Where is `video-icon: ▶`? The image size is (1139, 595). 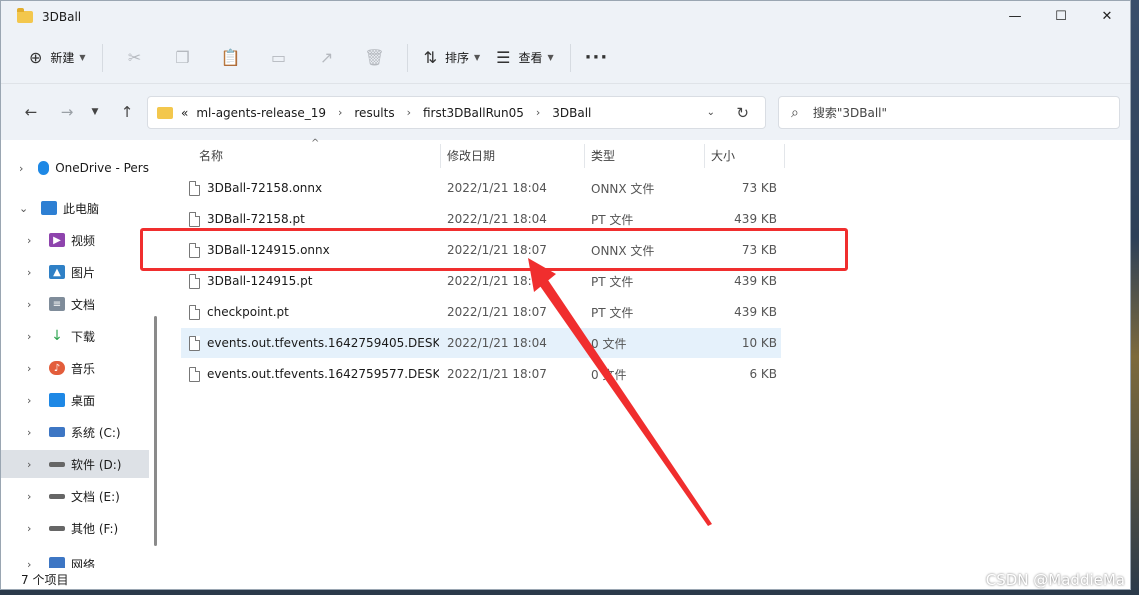 video-icon: ▶ is located at coordinates (57, 240).